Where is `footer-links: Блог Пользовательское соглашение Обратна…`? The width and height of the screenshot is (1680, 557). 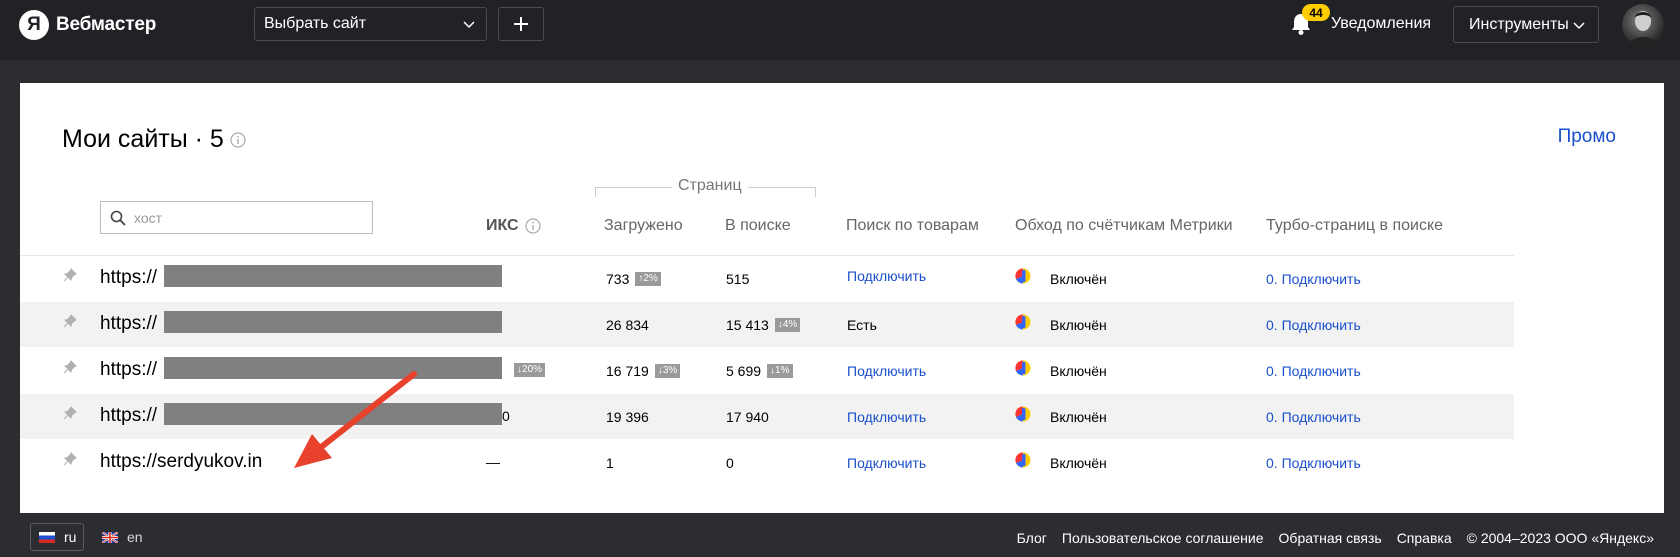 footer-links: Блог Пользовательское соглашение Обратна… is located at coordinates (1335, 538).